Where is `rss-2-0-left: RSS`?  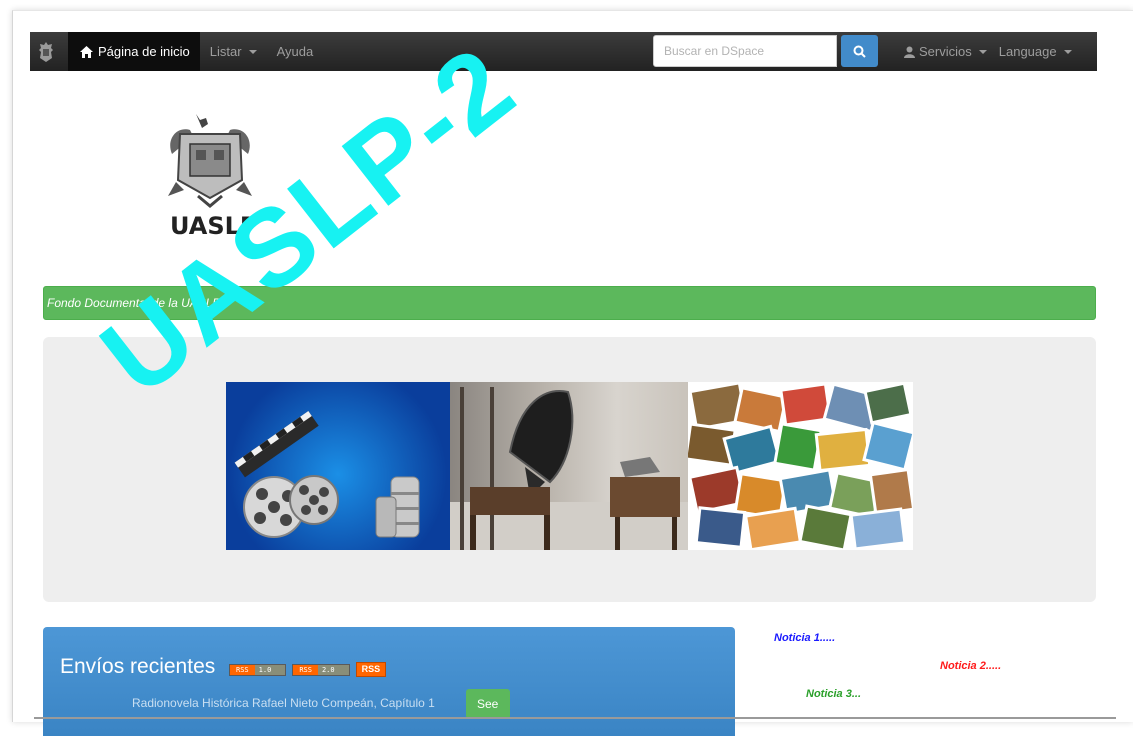 rss-2-0-left: RSS is located at coordinates (305, 669).